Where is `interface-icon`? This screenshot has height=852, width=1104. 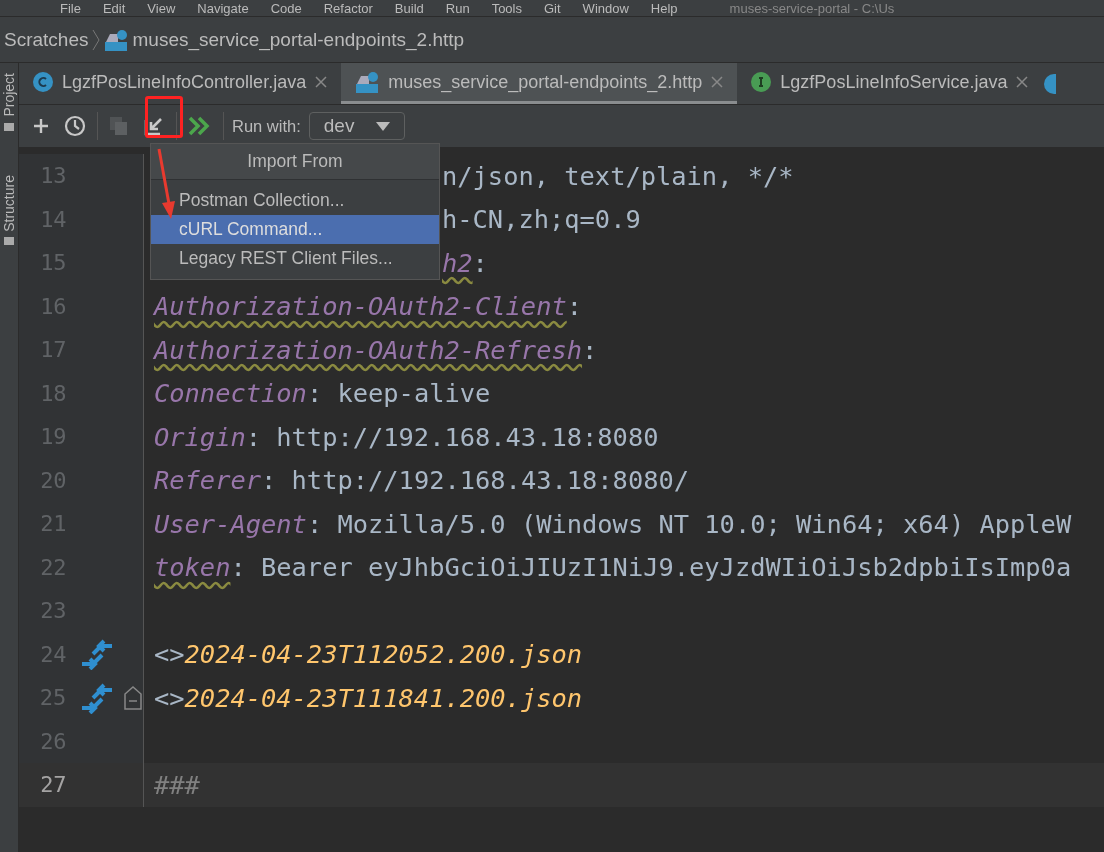 interface-icon is located at coordinates (761, 82).